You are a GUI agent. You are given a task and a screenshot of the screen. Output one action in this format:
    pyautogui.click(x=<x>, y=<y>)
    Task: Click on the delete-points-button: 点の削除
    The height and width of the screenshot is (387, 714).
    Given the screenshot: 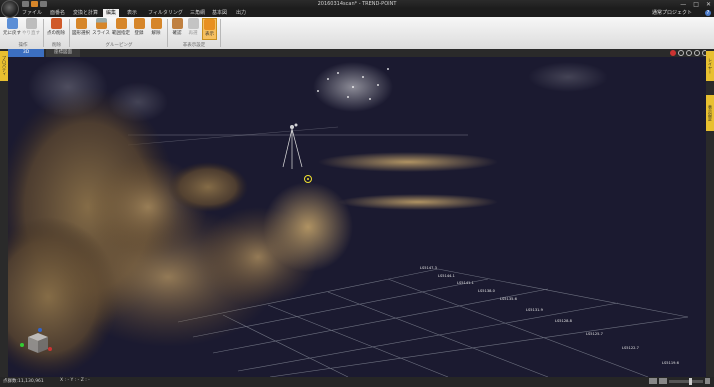 What is the action you would take?
    pyautogui.click(x=56, y=29)
    